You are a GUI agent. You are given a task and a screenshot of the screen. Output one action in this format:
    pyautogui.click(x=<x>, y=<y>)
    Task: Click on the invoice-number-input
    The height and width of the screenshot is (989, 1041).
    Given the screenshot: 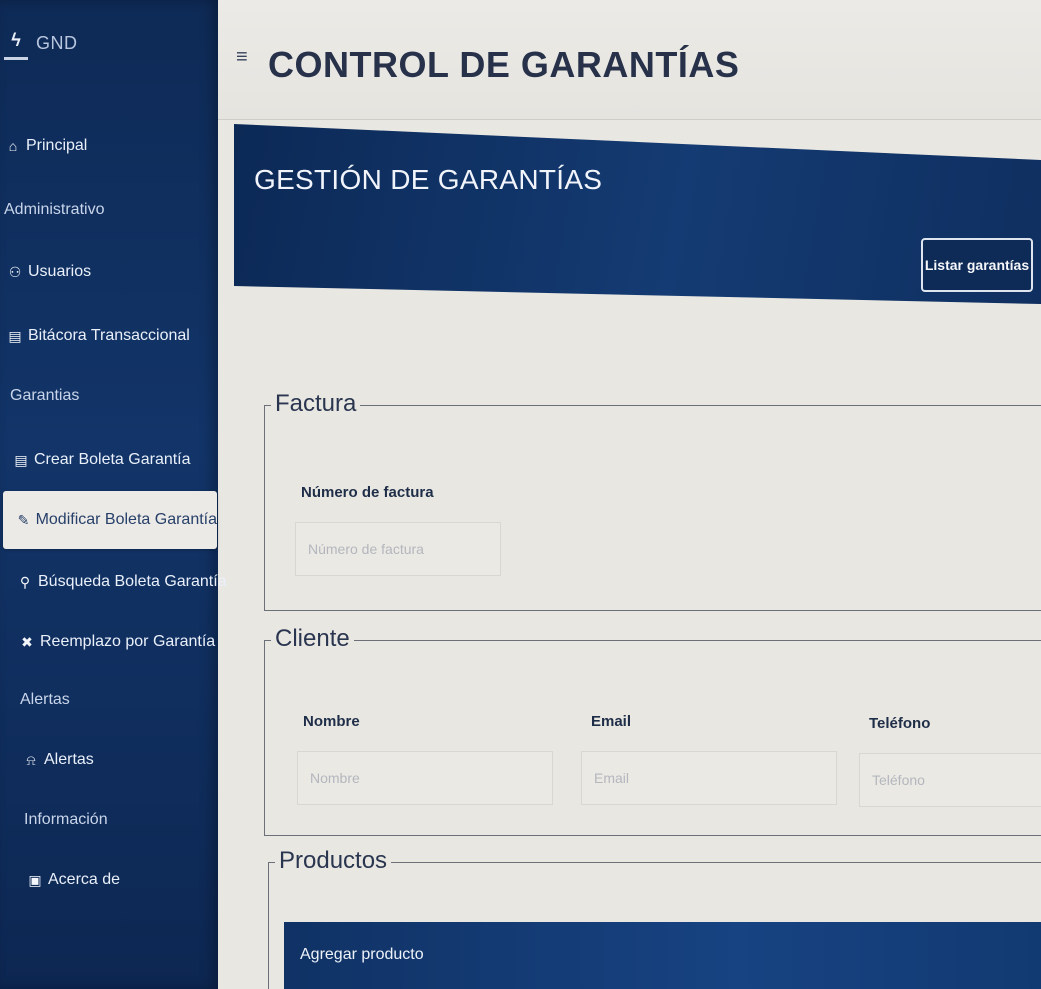 What is the action you would take?
    pyautogui.click(x=398, y=549)
    